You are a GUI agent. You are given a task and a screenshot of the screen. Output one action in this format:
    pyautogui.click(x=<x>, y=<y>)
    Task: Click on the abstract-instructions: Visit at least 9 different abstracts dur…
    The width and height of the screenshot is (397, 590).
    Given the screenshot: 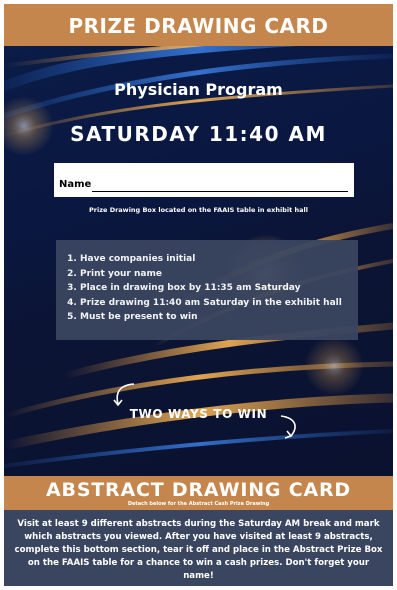 What is the action you would take?
    pyautogui.click(x=198, y=550)
    